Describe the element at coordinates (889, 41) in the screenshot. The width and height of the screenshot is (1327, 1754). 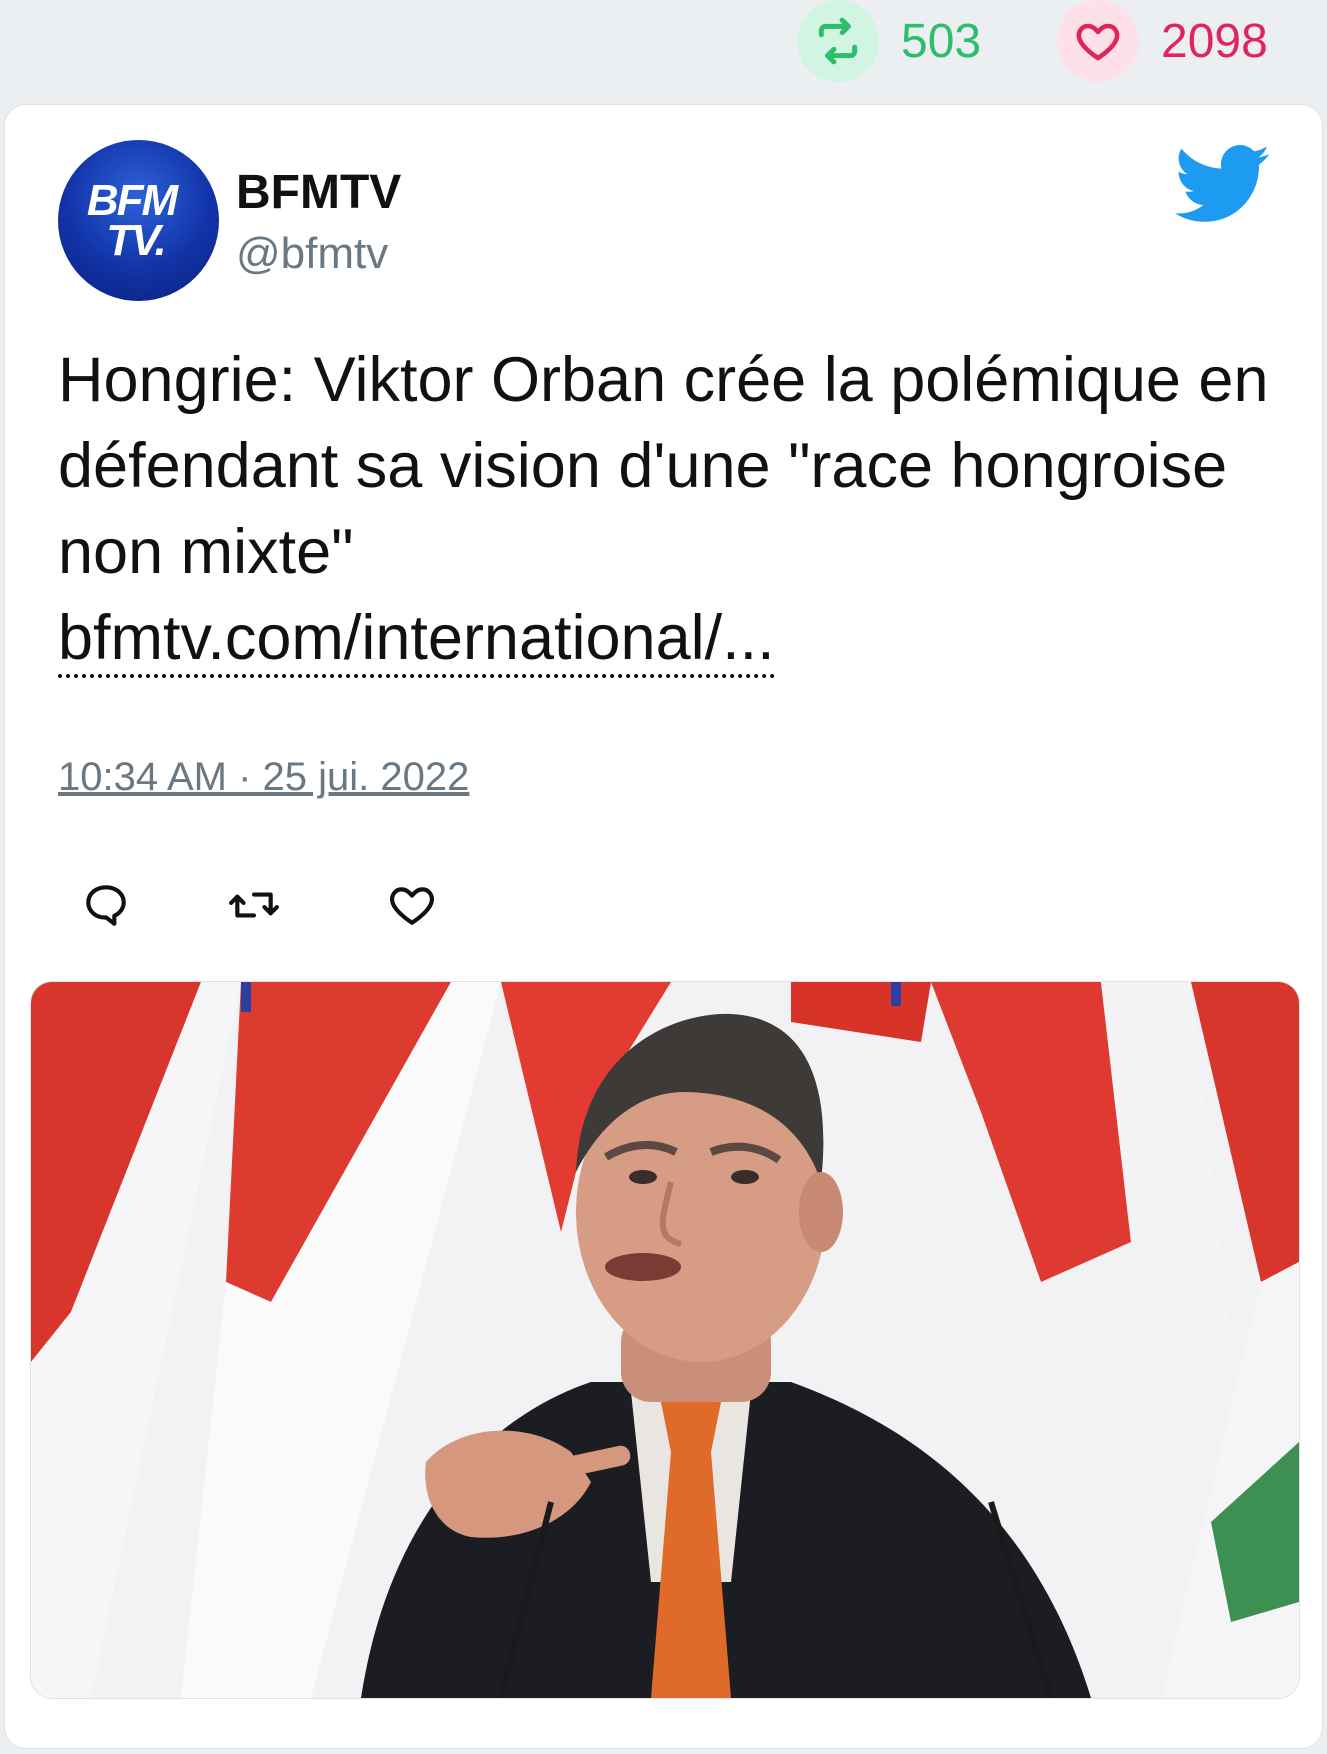
I see `retweet-stat: 503` at that location.